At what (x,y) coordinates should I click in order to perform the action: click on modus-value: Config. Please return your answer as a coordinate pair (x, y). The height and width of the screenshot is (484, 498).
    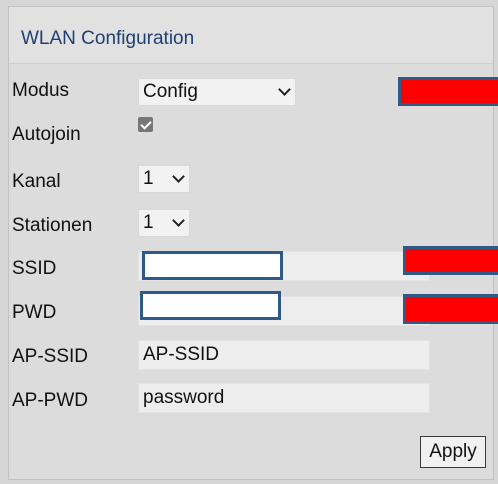
    Looking at the image, I should click on (170, 91).